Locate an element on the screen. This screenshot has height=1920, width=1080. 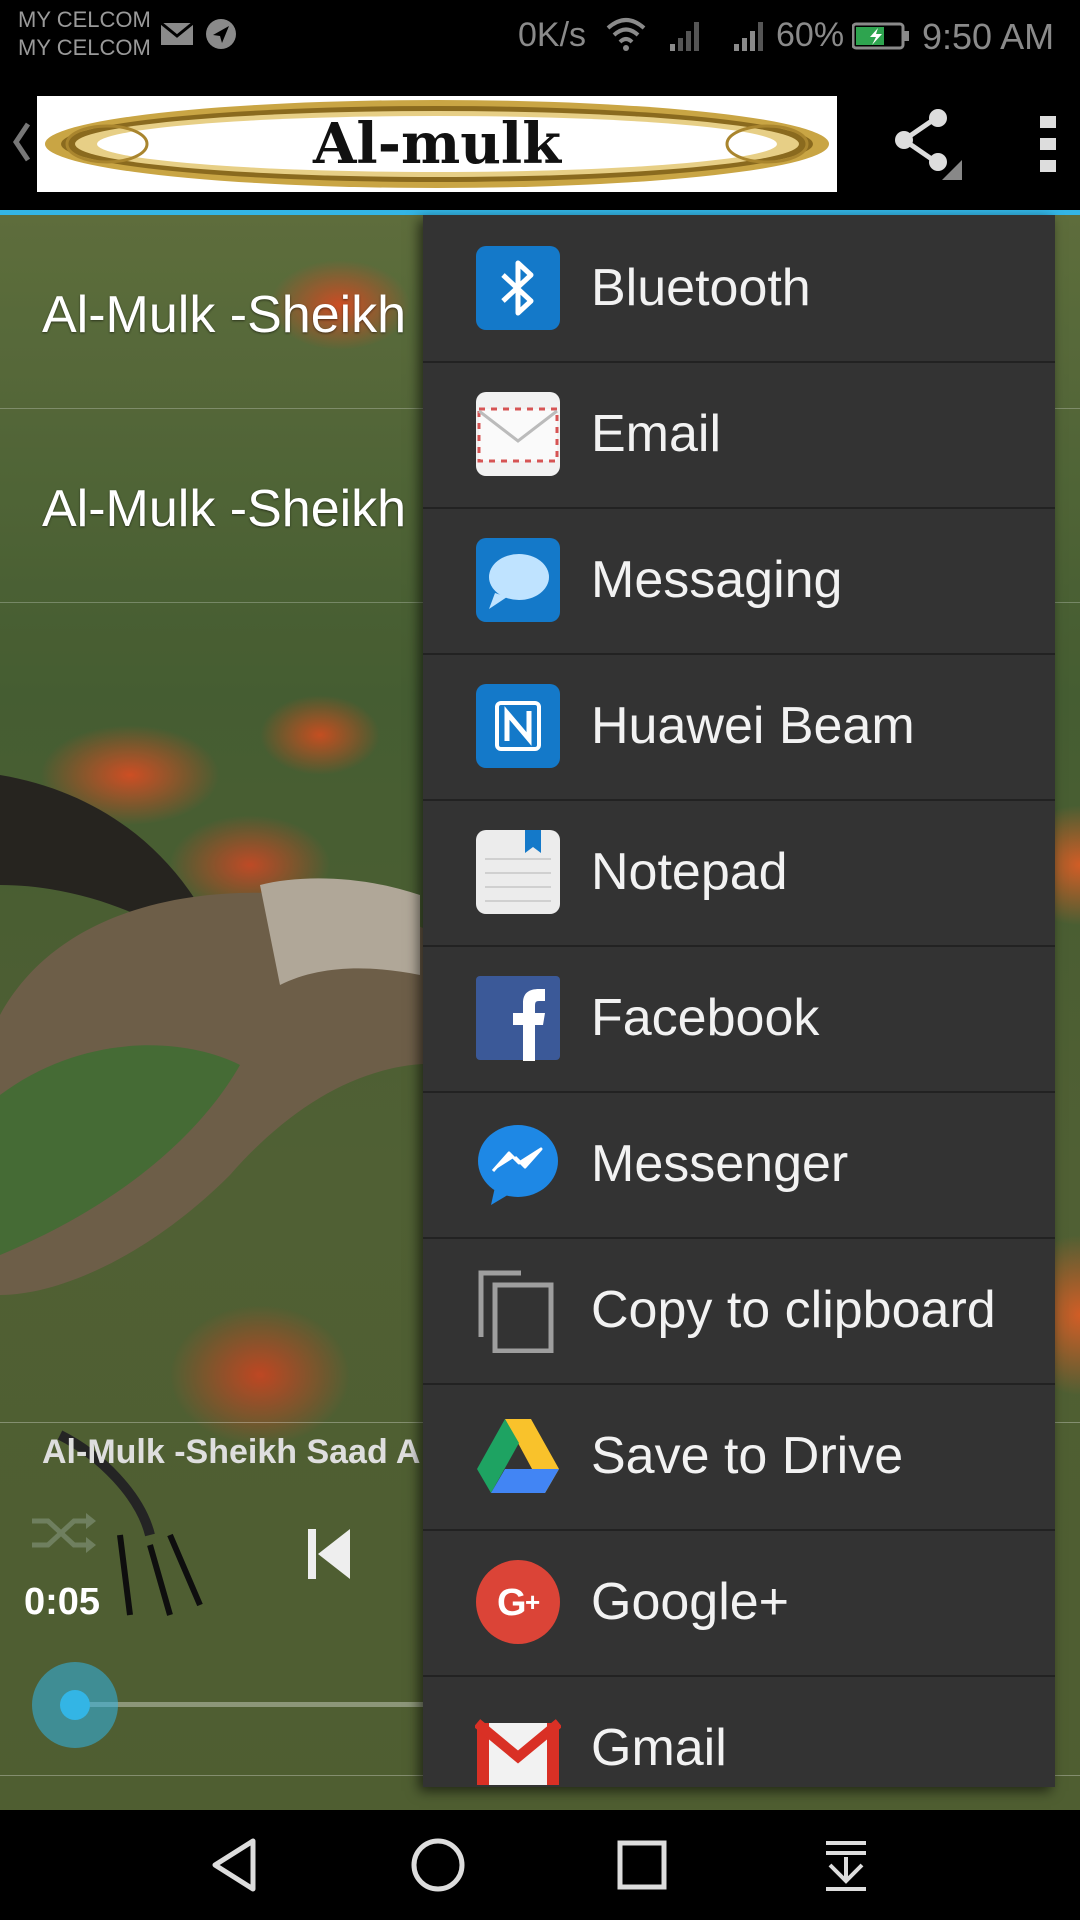
share-option-save-to-drive: Save to Drive is located at coordinates (739, 1457).